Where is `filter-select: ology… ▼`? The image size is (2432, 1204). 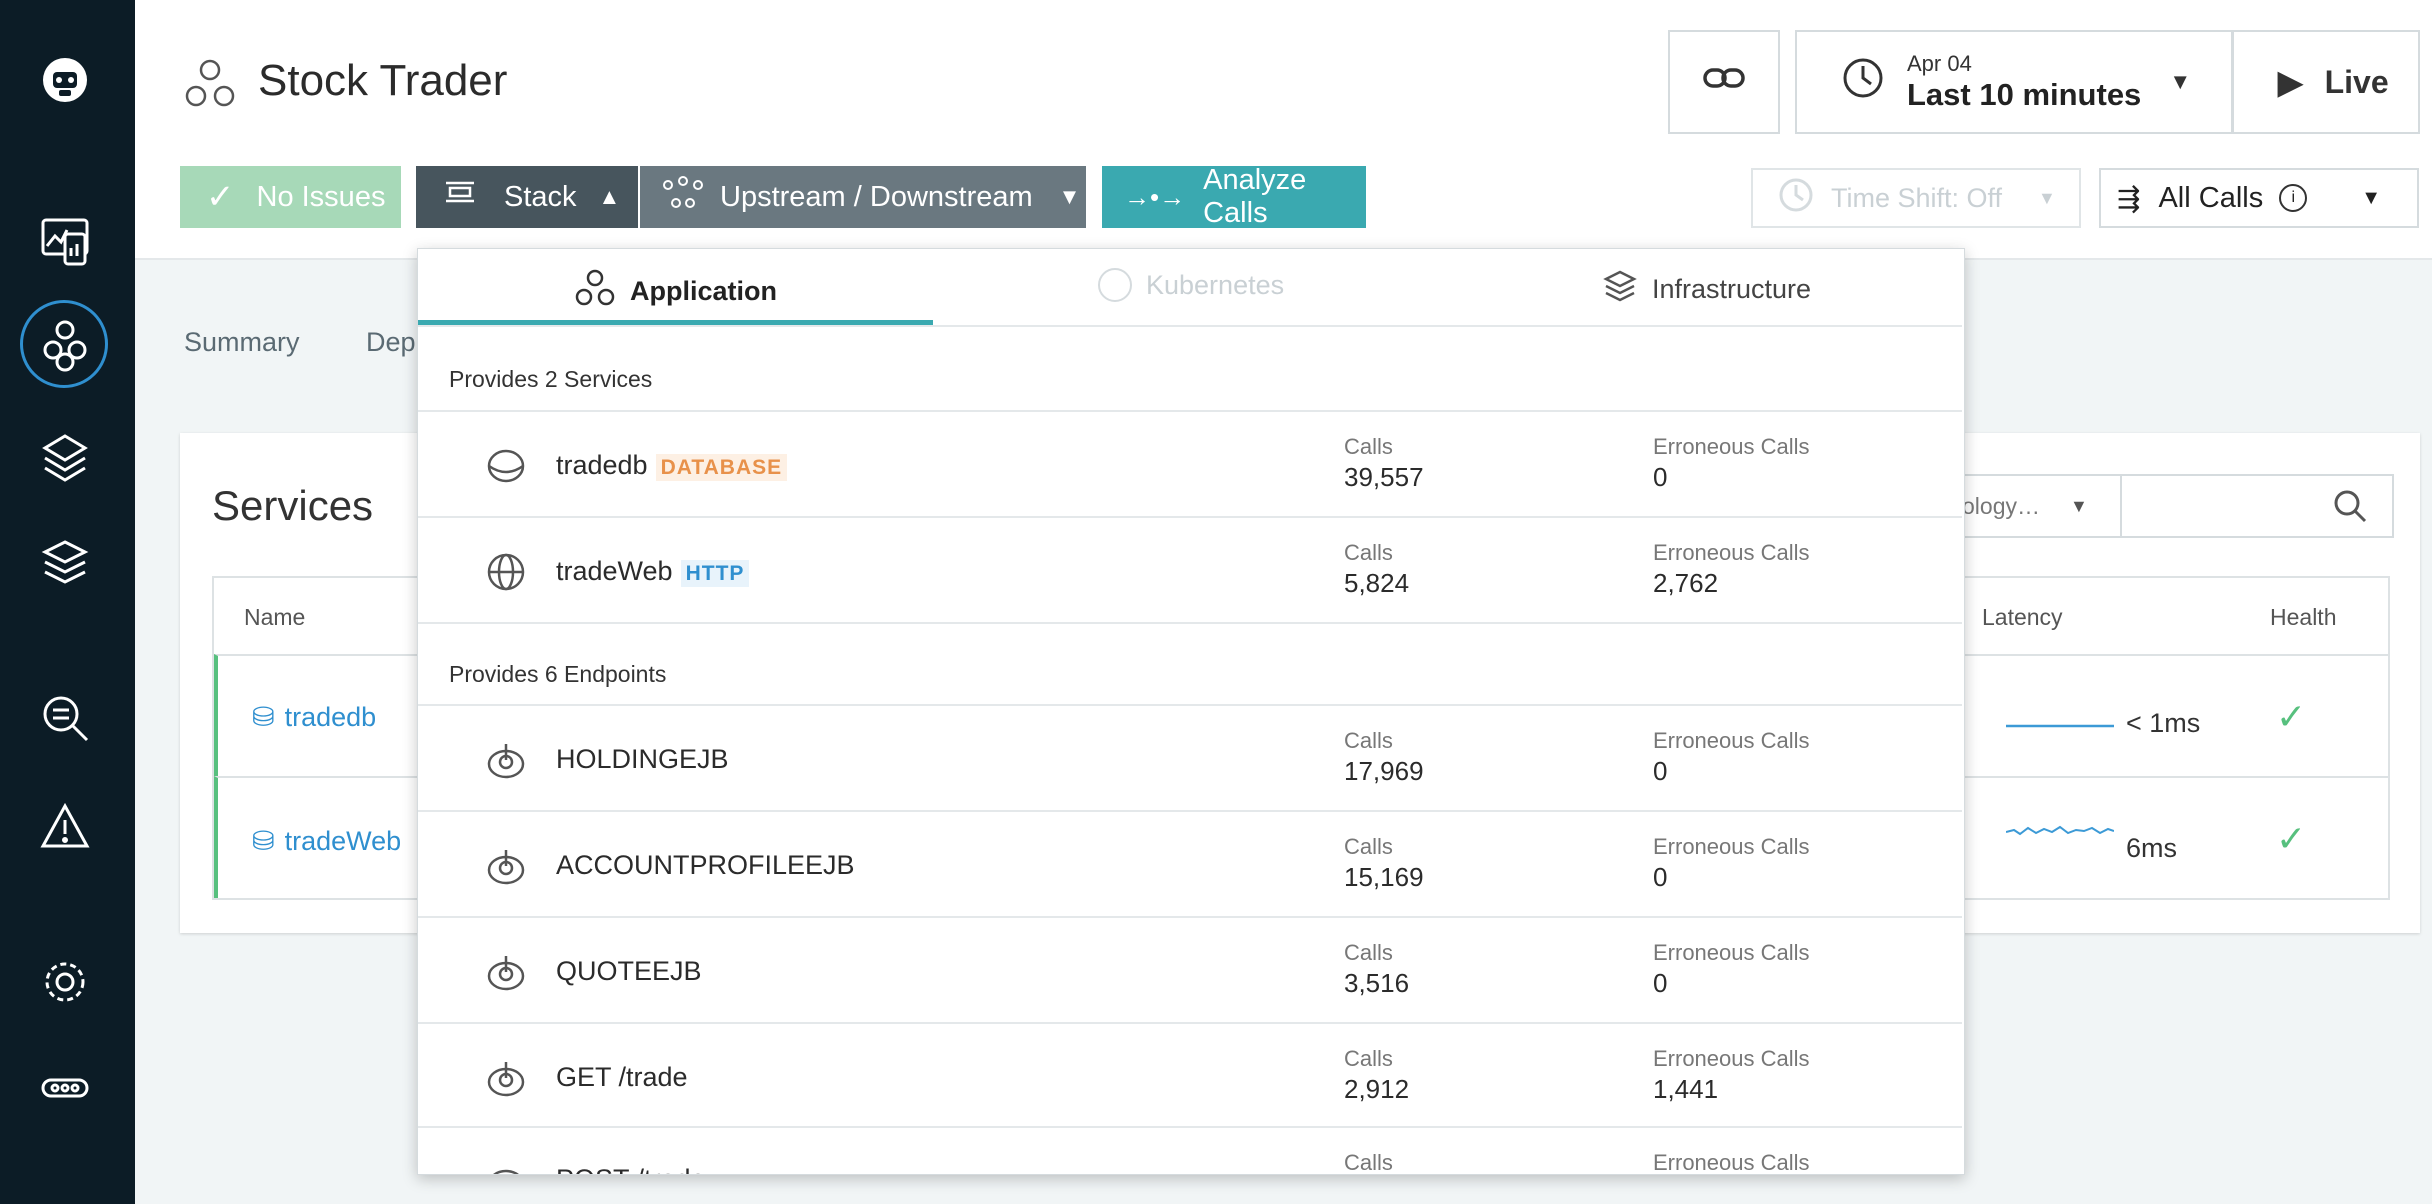 filter-select: ology… ▼ is located at coordinates (2033, 506).